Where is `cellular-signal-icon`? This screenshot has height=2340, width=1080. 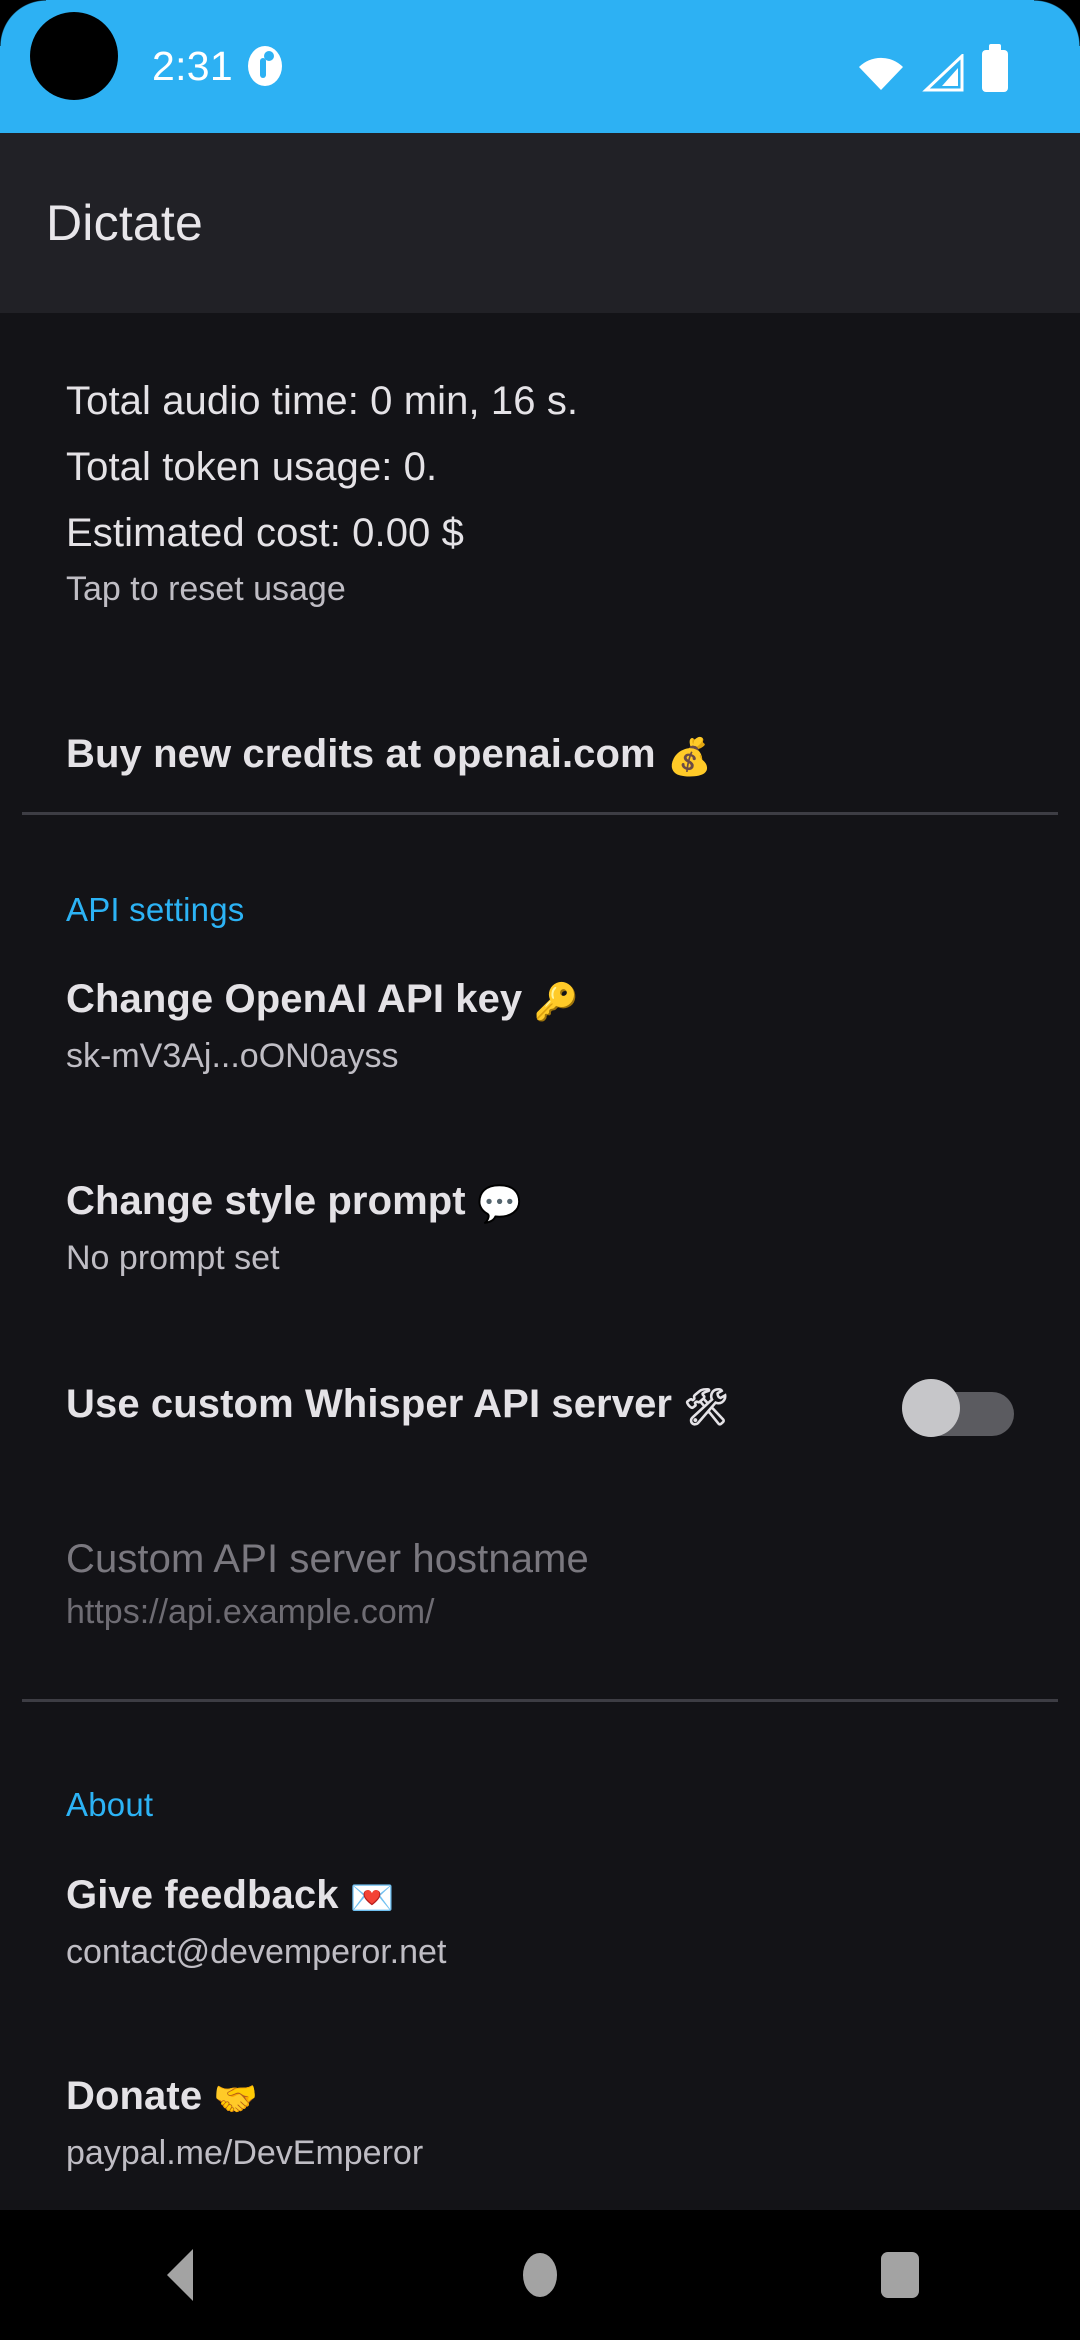
cellular-signal-icon is located at coordinates (943, 72).